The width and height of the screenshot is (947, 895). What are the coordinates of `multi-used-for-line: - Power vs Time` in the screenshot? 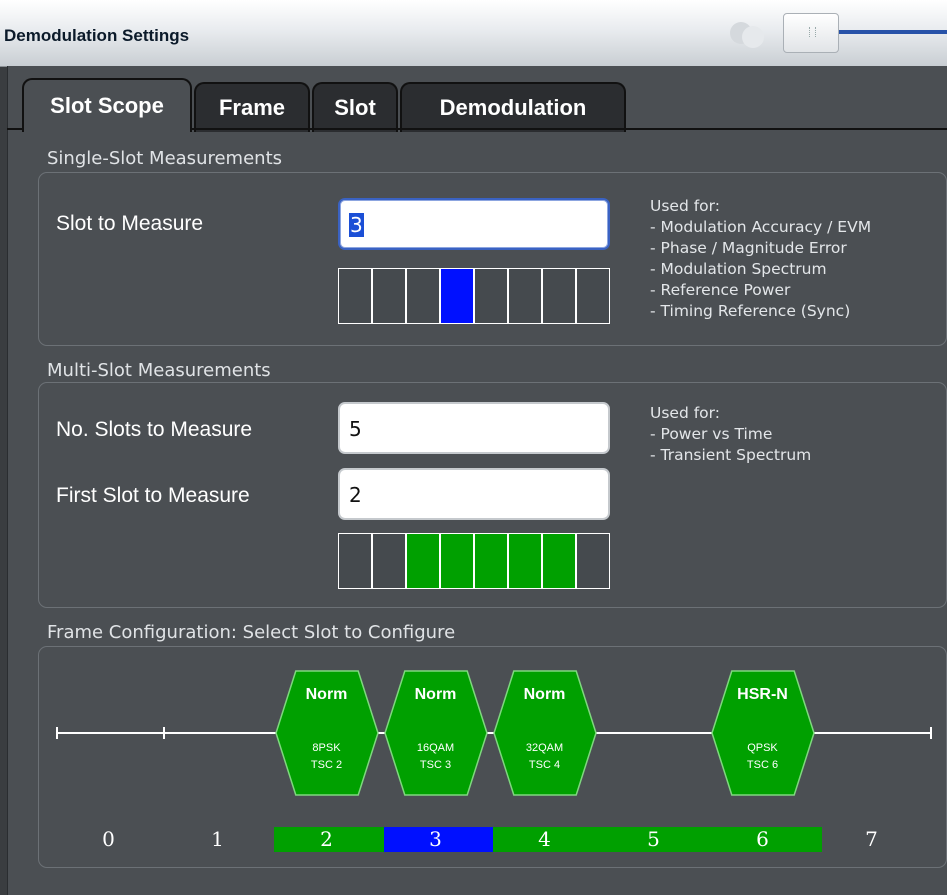 It's located at (711, 434).